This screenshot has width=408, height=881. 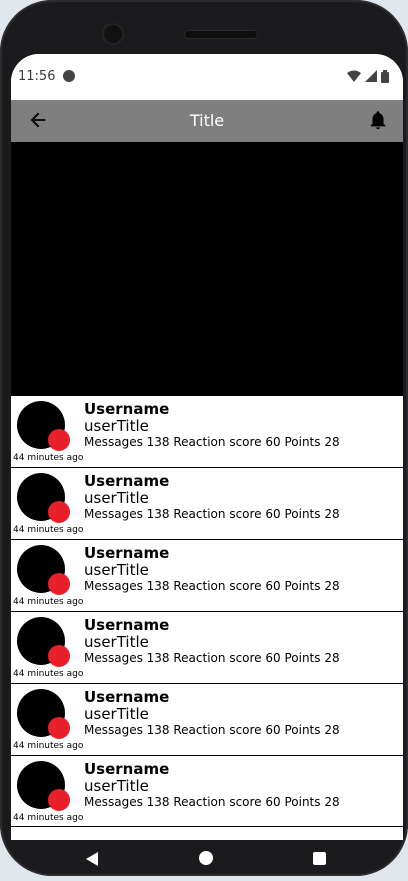 I want to click on wifi-icon, so click(x=354, y=76).